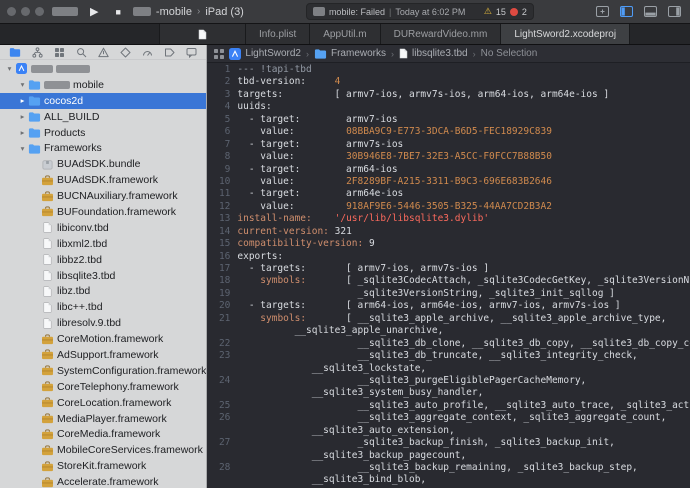  I want to click on source-control-navigator-icon, so click(37, 52).